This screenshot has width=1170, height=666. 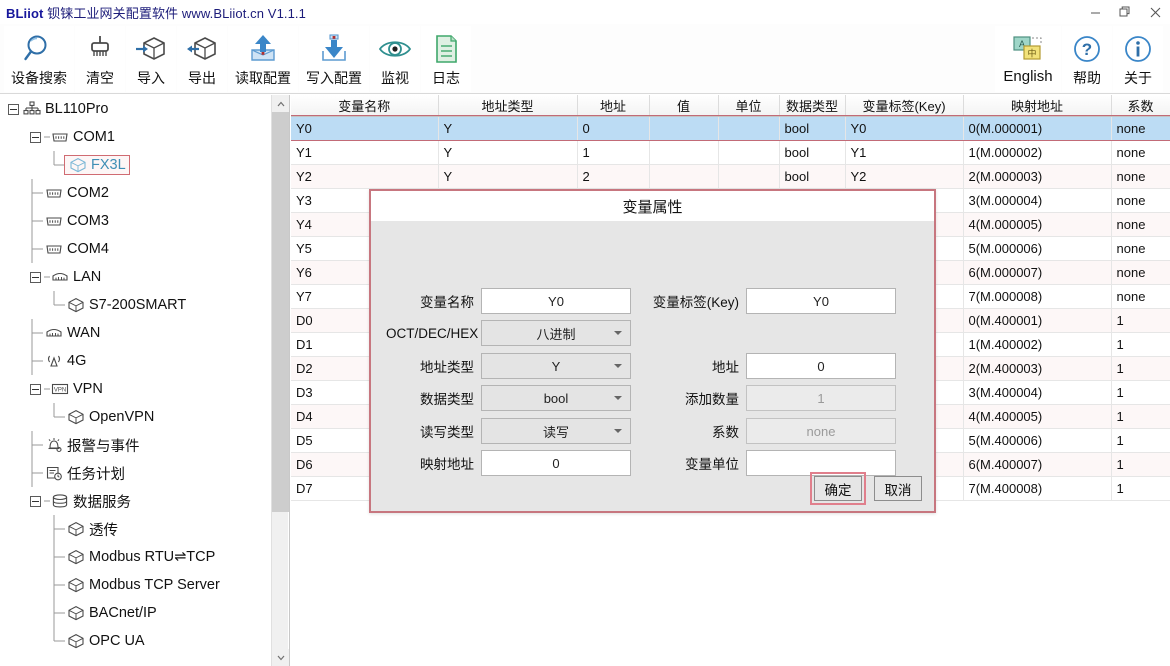 What do you see at coordinates (1037, 416) in the screenshot?
I see `cell-map_addr: 4(M.400005)` at bounding box center [1037, 416].